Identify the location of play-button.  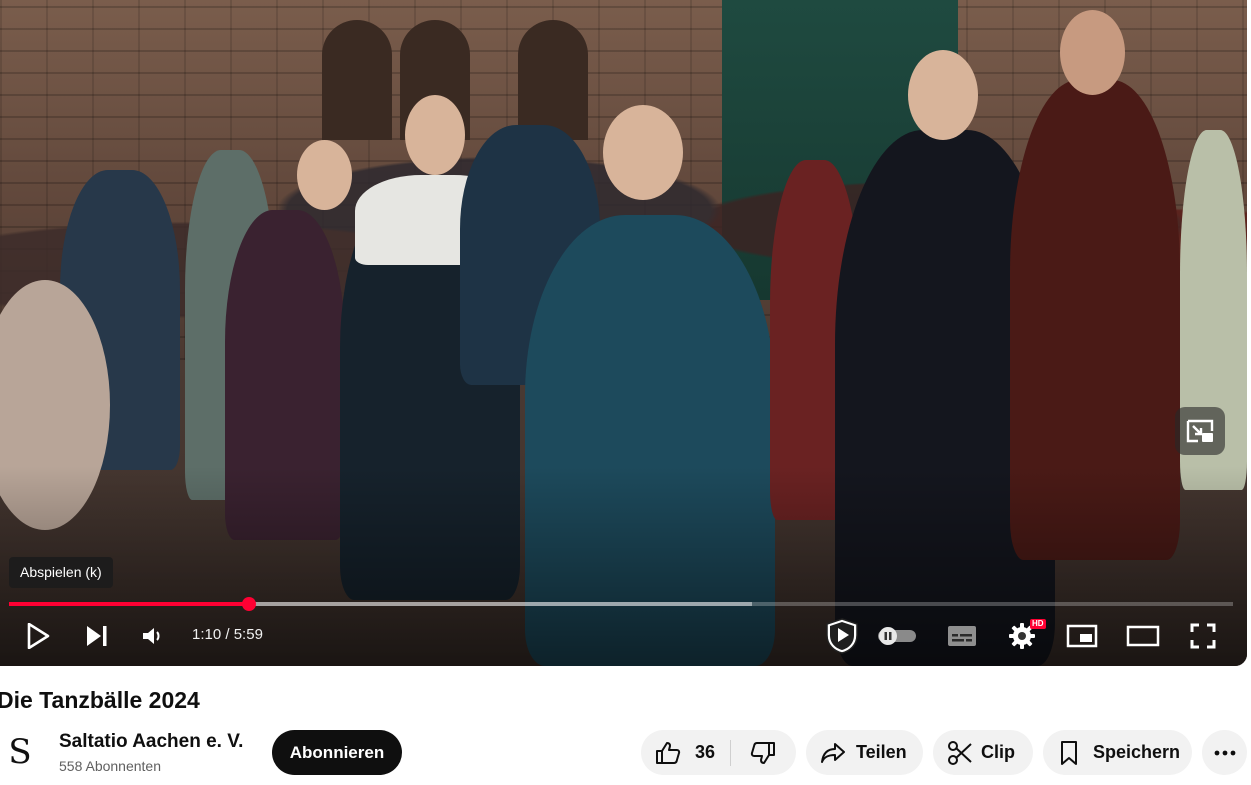
(38, 636).